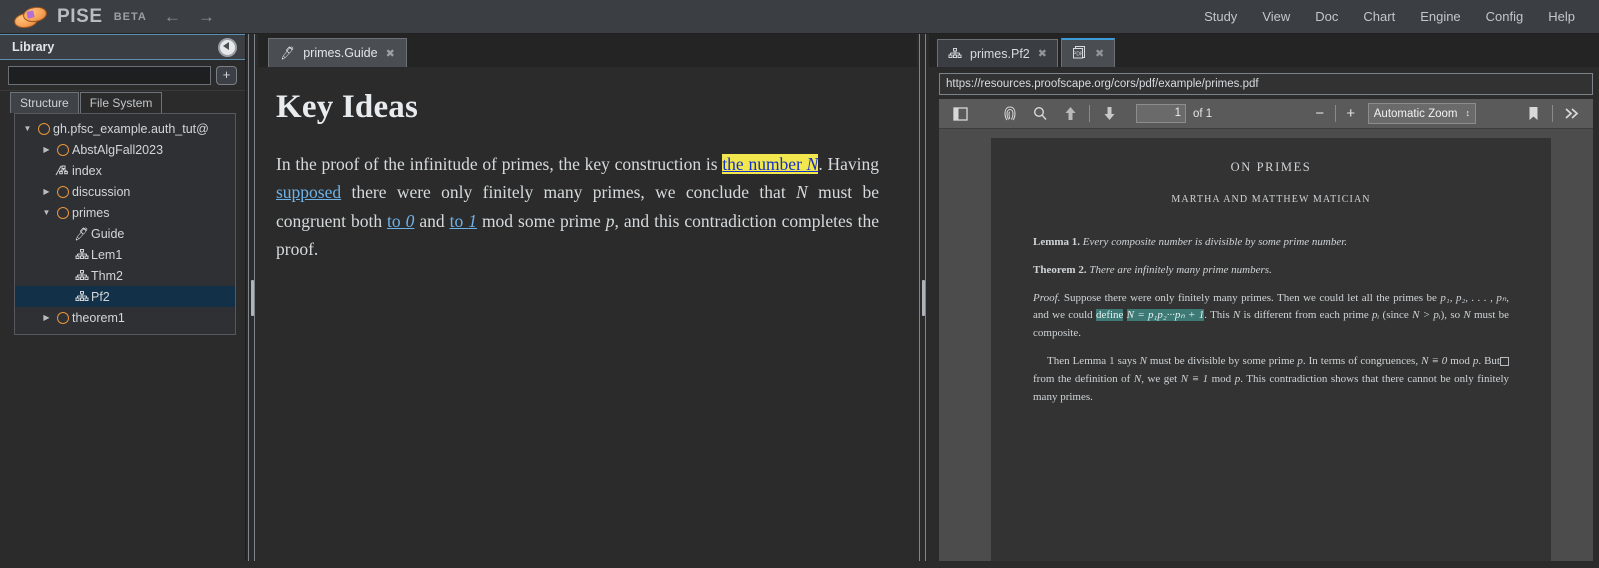 The image size is (1599, 568). I want to click on library-tabs: Structure File System, so click(122, 102).